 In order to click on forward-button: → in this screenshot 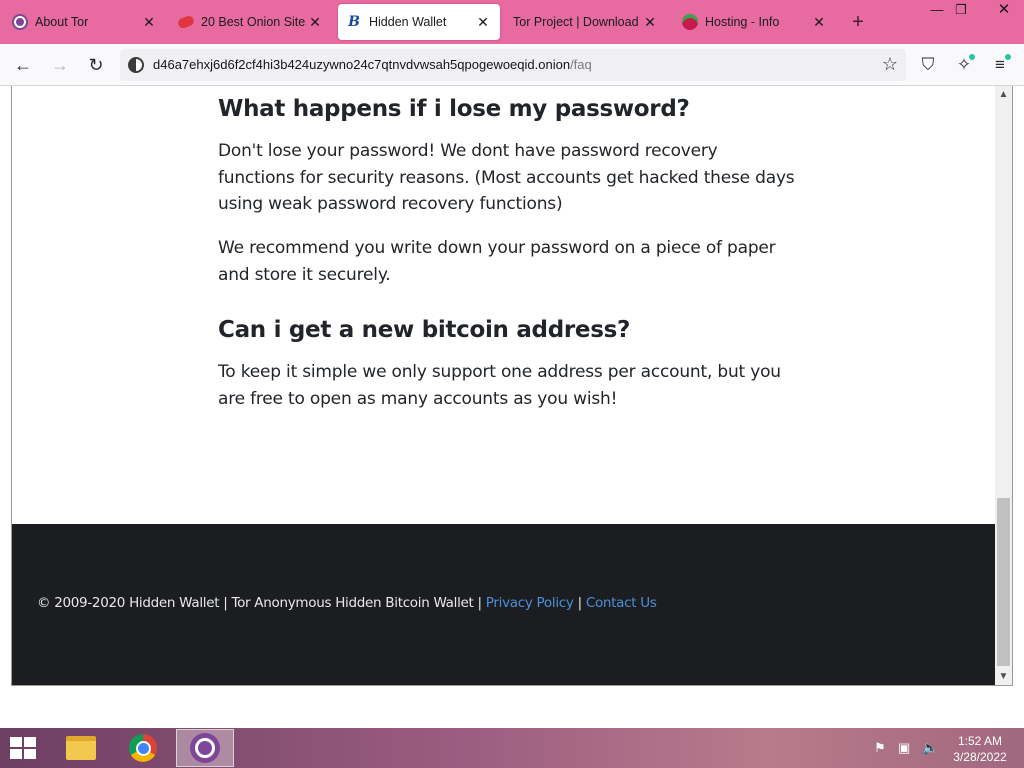, I will do `click(60, 65)`.